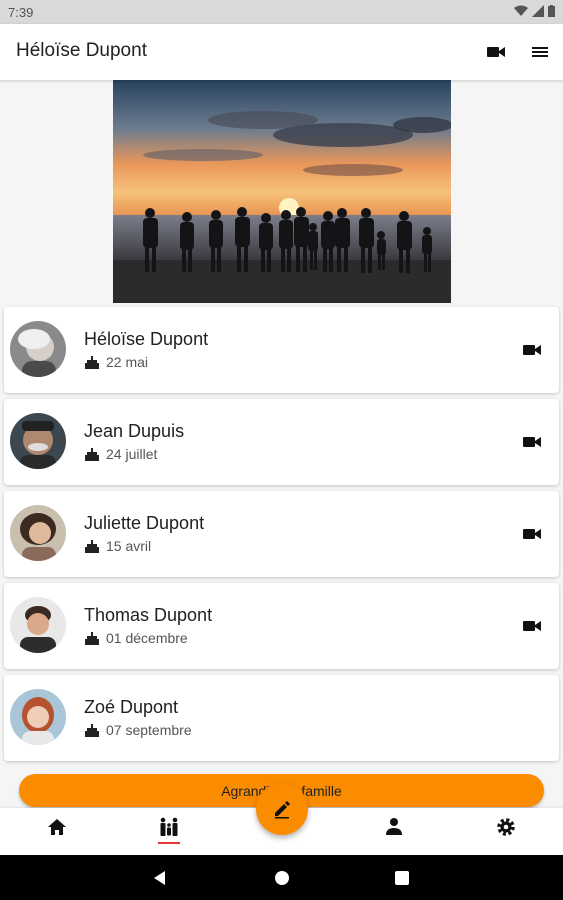 The height and width of the screenshot is (900, 563). What do you see at coordinates (281, 718) in the screenshot?
I see `member-card-zoe: Zoé Dupont 07 septembre` at bounding box center [281, 718].